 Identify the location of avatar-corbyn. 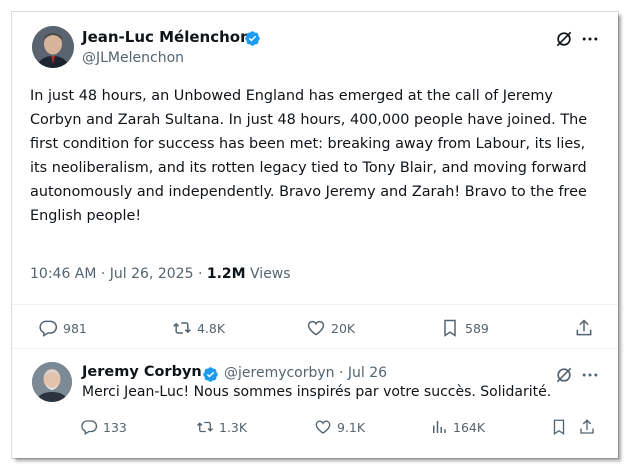
(52, 382).